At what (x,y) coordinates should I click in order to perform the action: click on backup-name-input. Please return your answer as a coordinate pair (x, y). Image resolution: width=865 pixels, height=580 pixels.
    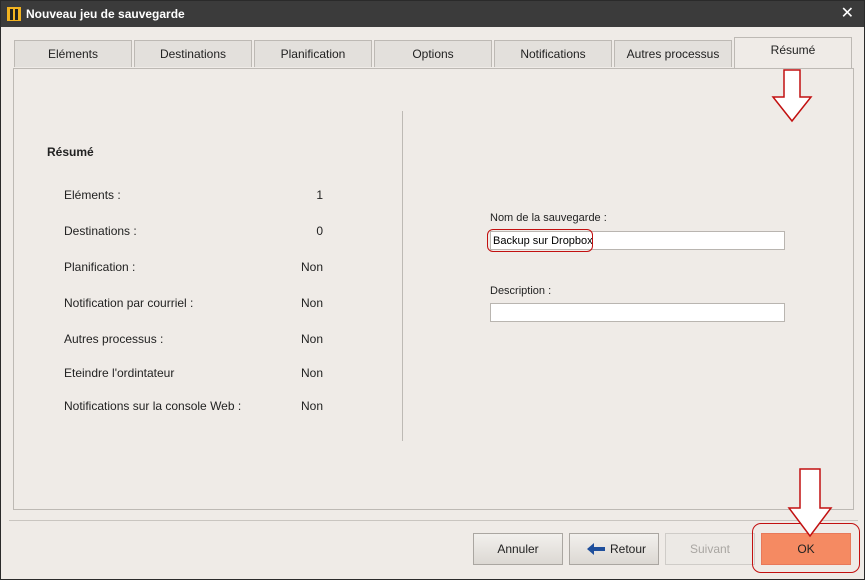
    Looking at the image, I should click on (637, 240).